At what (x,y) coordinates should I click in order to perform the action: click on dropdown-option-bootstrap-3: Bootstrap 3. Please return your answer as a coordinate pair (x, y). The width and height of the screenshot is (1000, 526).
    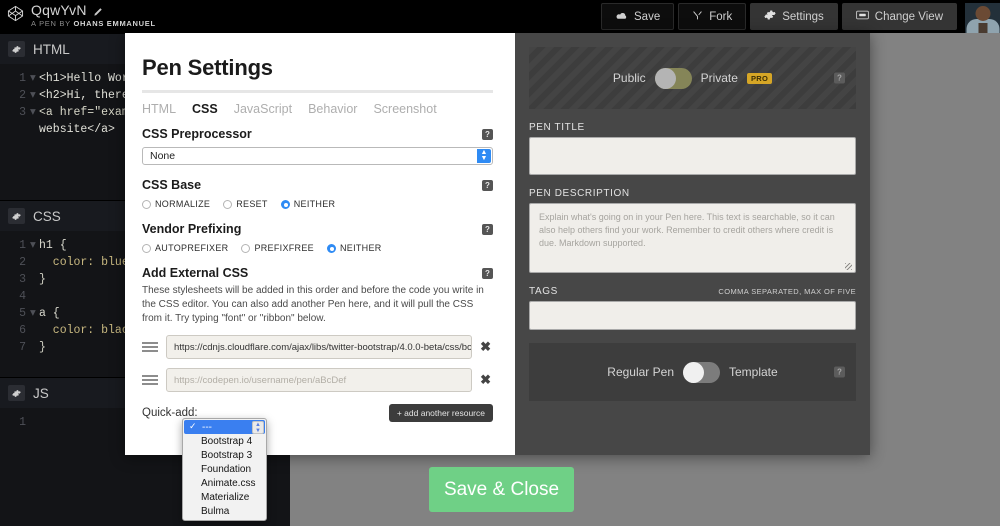
    Looking at the image, I should click on (224, 455).